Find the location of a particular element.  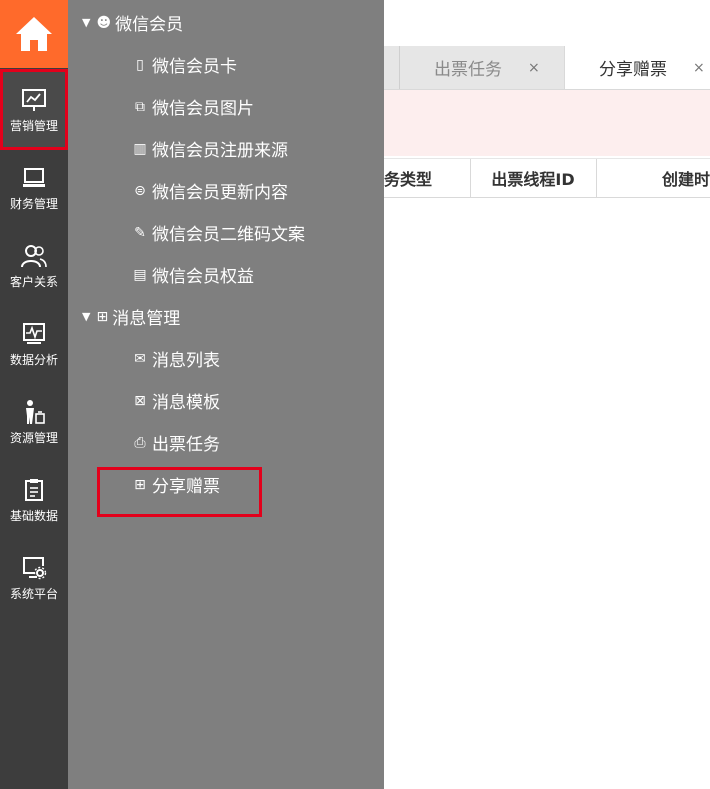

tab-bar: 出票任务 × 分享赠票 × is located at coordinates (547, 68).